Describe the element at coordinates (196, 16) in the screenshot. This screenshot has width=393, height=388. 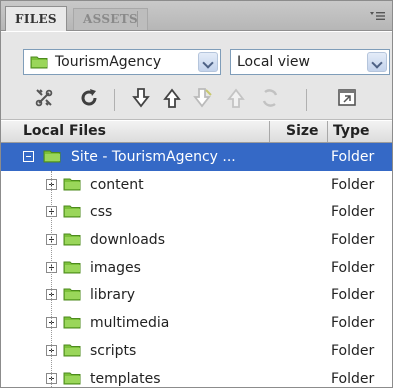
I see `panel-tab-strip: FILES ASSETS` at that location.